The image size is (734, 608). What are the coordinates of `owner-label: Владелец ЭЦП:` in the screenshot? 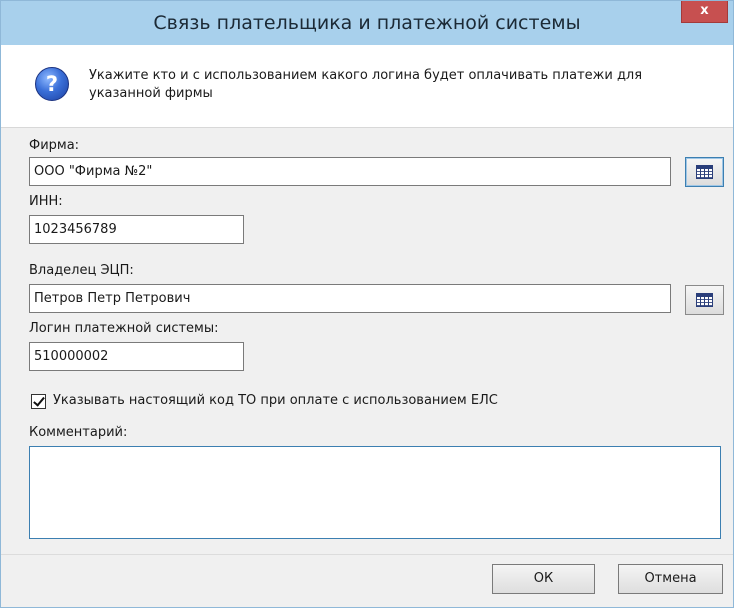 It's located at (81, 270).